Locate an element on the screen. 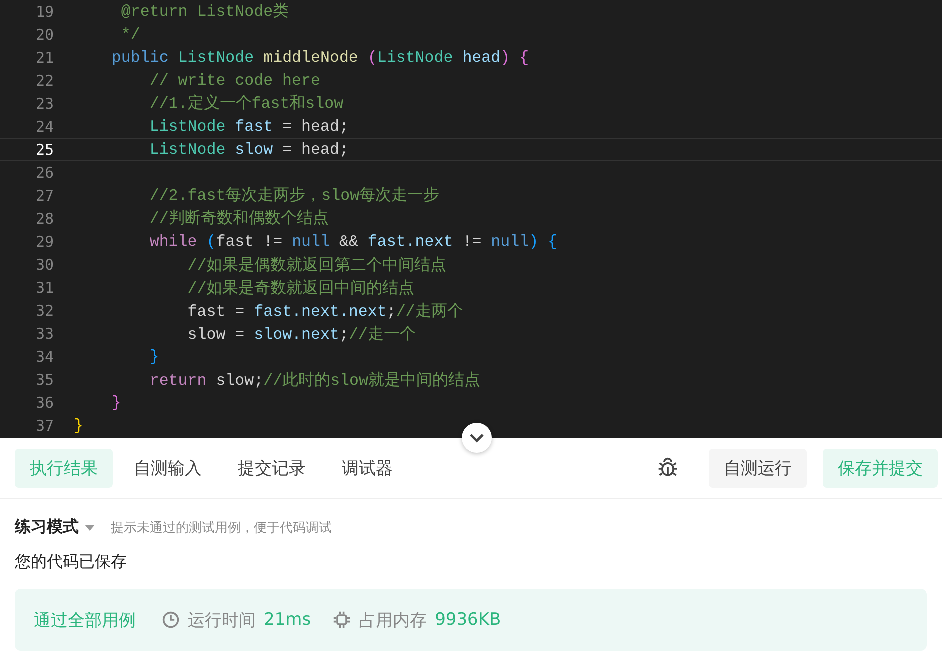 The width and height of the screenshot is (942, 656). line-number: 22 is located at coordinates (44, 81).